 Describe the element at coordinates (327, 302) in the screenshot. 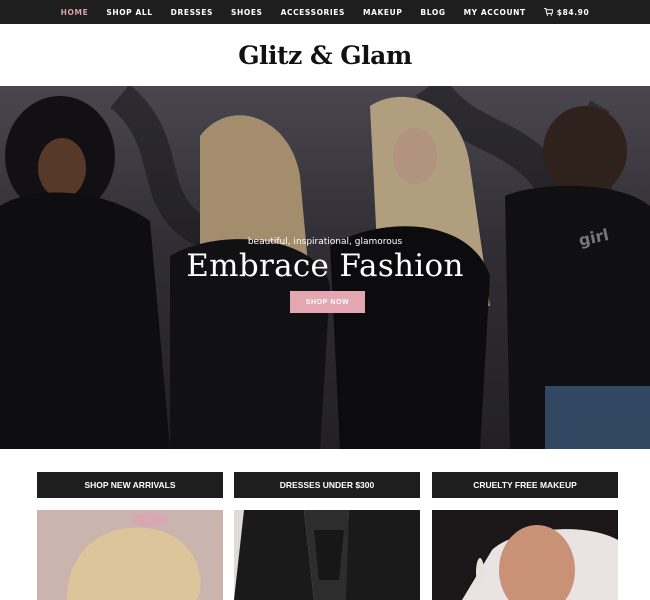

I see `shop-now-button: SHOP NOW` at that location.